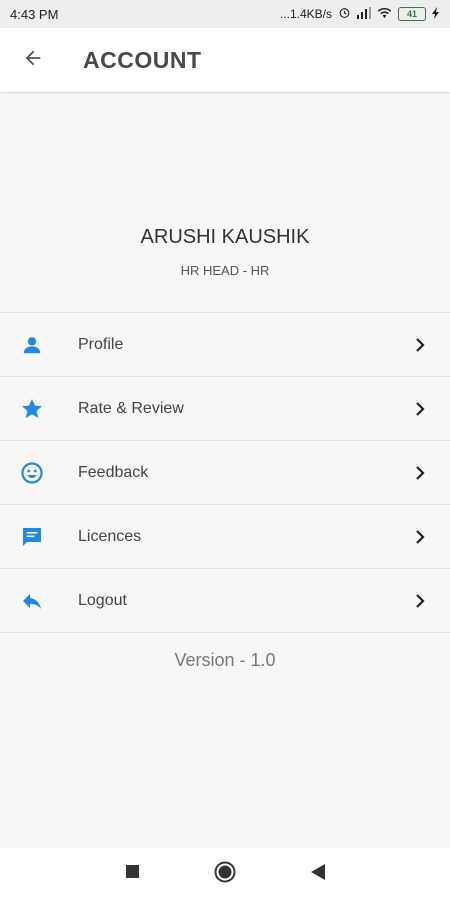  Describe the element at coordinates (225, 409) in the screenshot. I see `menu-item-rate-review: Rate & Review` at that location.